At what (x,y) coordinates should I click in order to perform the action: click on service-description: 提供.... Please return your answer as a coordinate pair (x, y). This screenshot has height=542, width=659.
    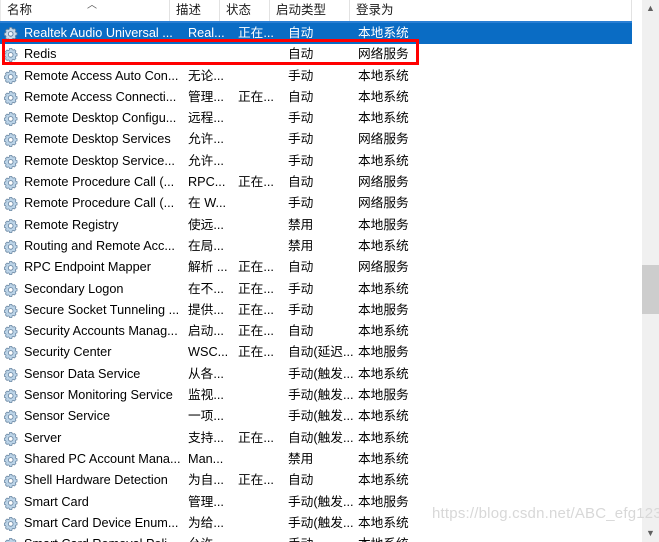
    Looking at the image, I should click on (206, 309).